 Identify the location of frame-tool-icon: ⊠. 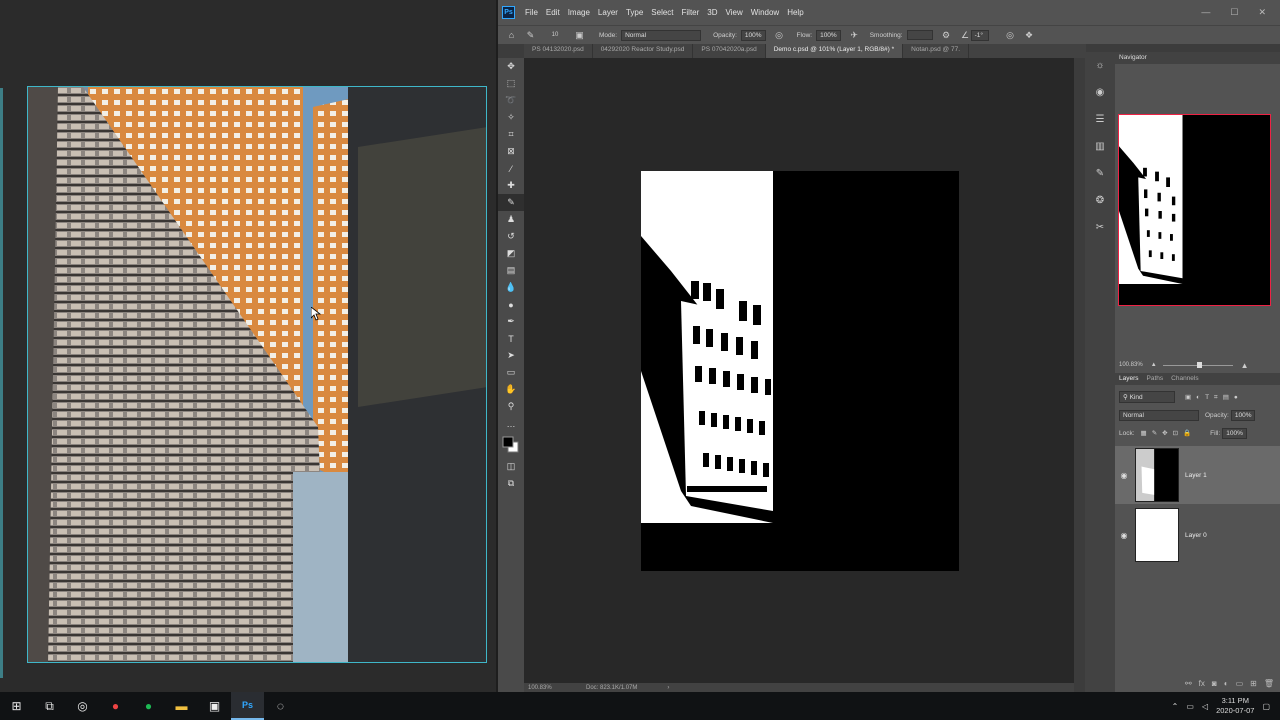
(511, 151).